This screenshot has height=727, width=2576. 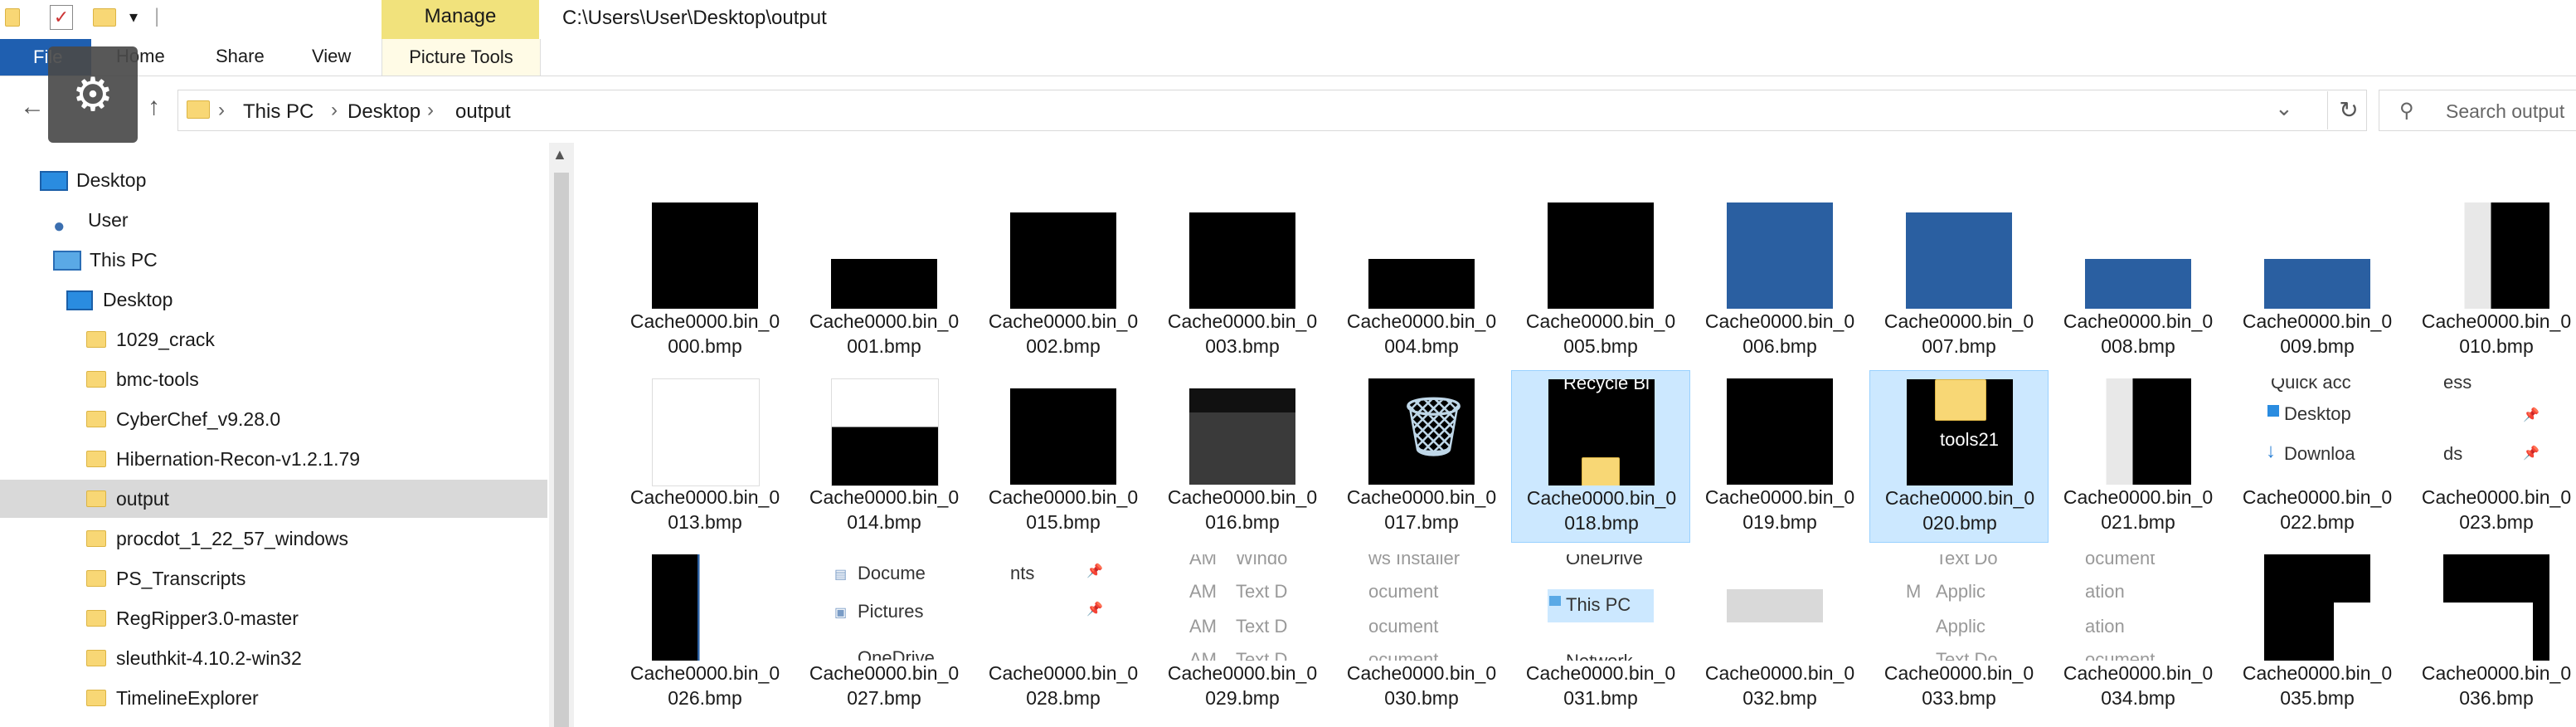 I want to click on file-tile: Cache0000.bin_0 001.bmp, so click(x=885, y=280).